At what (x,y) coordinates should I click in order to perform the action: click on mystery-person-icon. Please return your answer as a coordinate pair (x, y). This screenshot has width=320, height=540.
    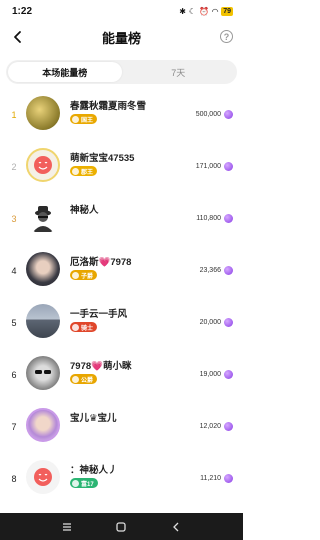
    Looking at the image, I should click on (43, 219).